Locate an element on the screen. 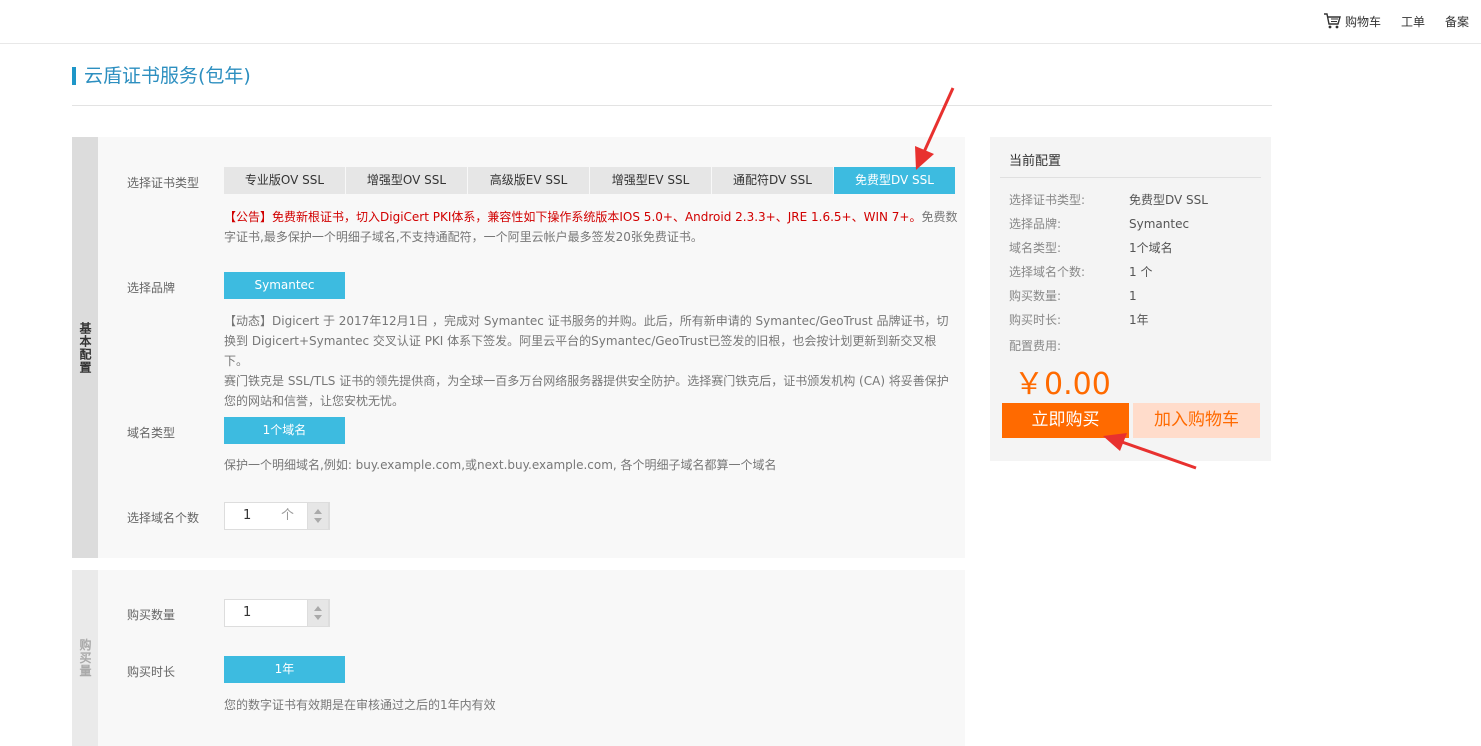 The width and height of the screenshot is (1481, 746). summary-row-value: Symantec is located at coordinates (1159, 224).